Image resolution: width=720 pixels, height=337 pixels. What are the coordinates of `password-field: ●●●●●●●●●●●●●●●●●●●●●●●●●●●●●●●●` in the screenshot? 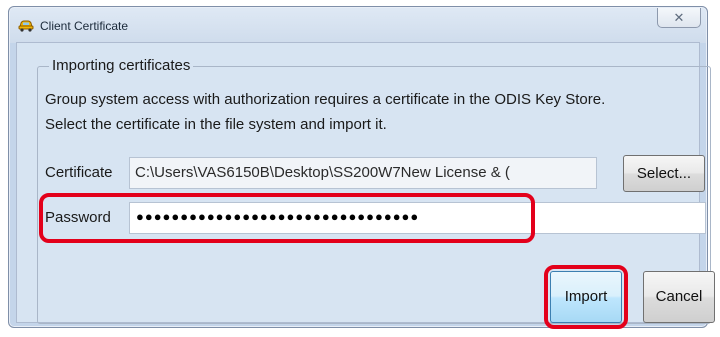 It's located at (417, 218).